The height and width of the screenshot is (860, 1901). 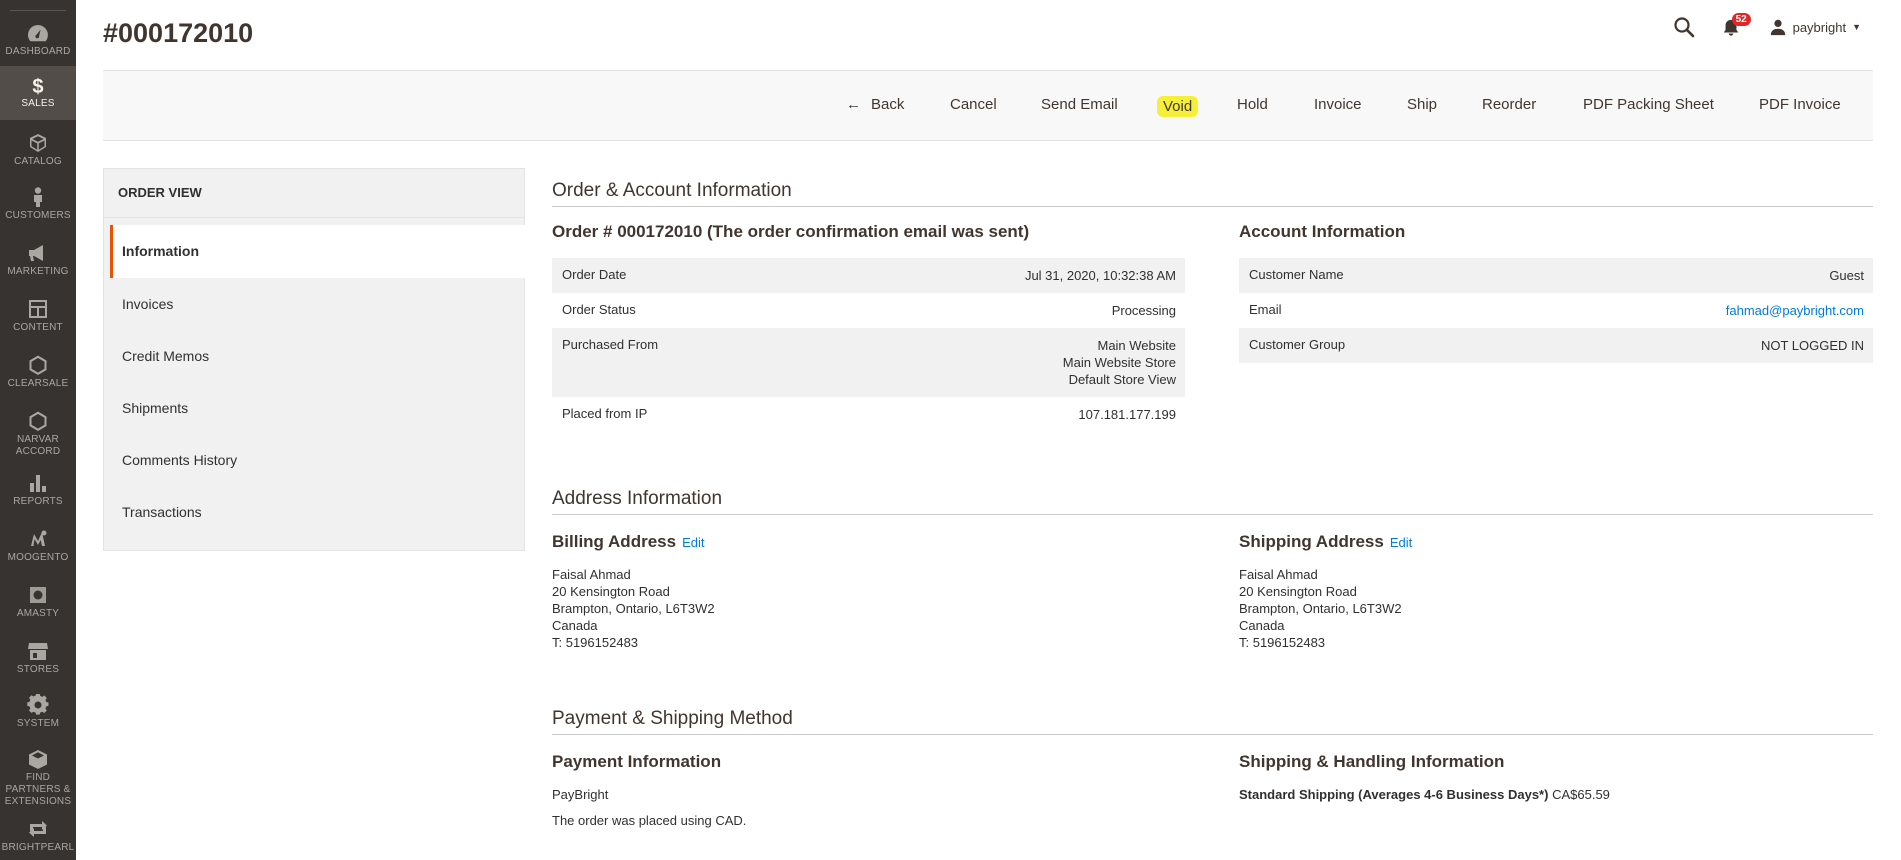 What do you see at coordinates (693, 542) in the screenshot?
I see `edit-billing-link: Edit` at bounding box center [693, 542].